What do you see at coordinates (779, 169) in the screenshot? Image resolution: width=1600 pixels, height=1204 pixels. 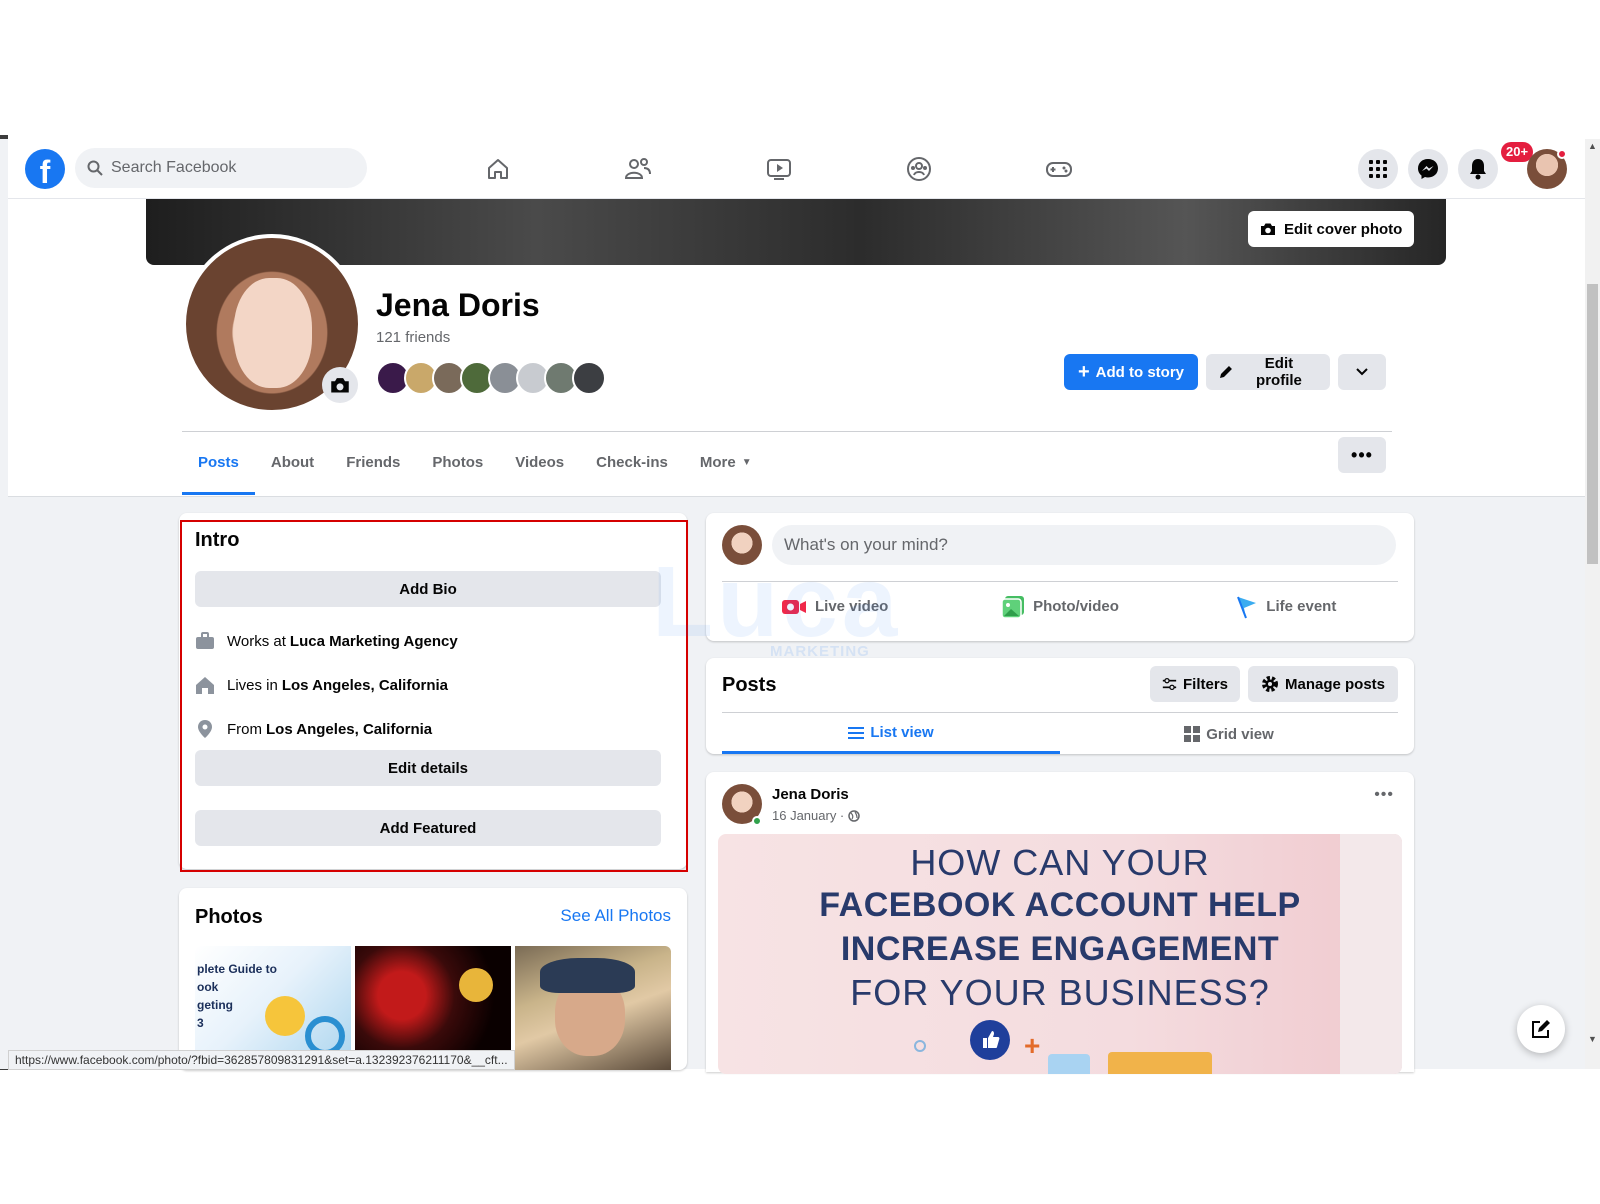 I see `watch-icon` at bounding box center [779, 169].